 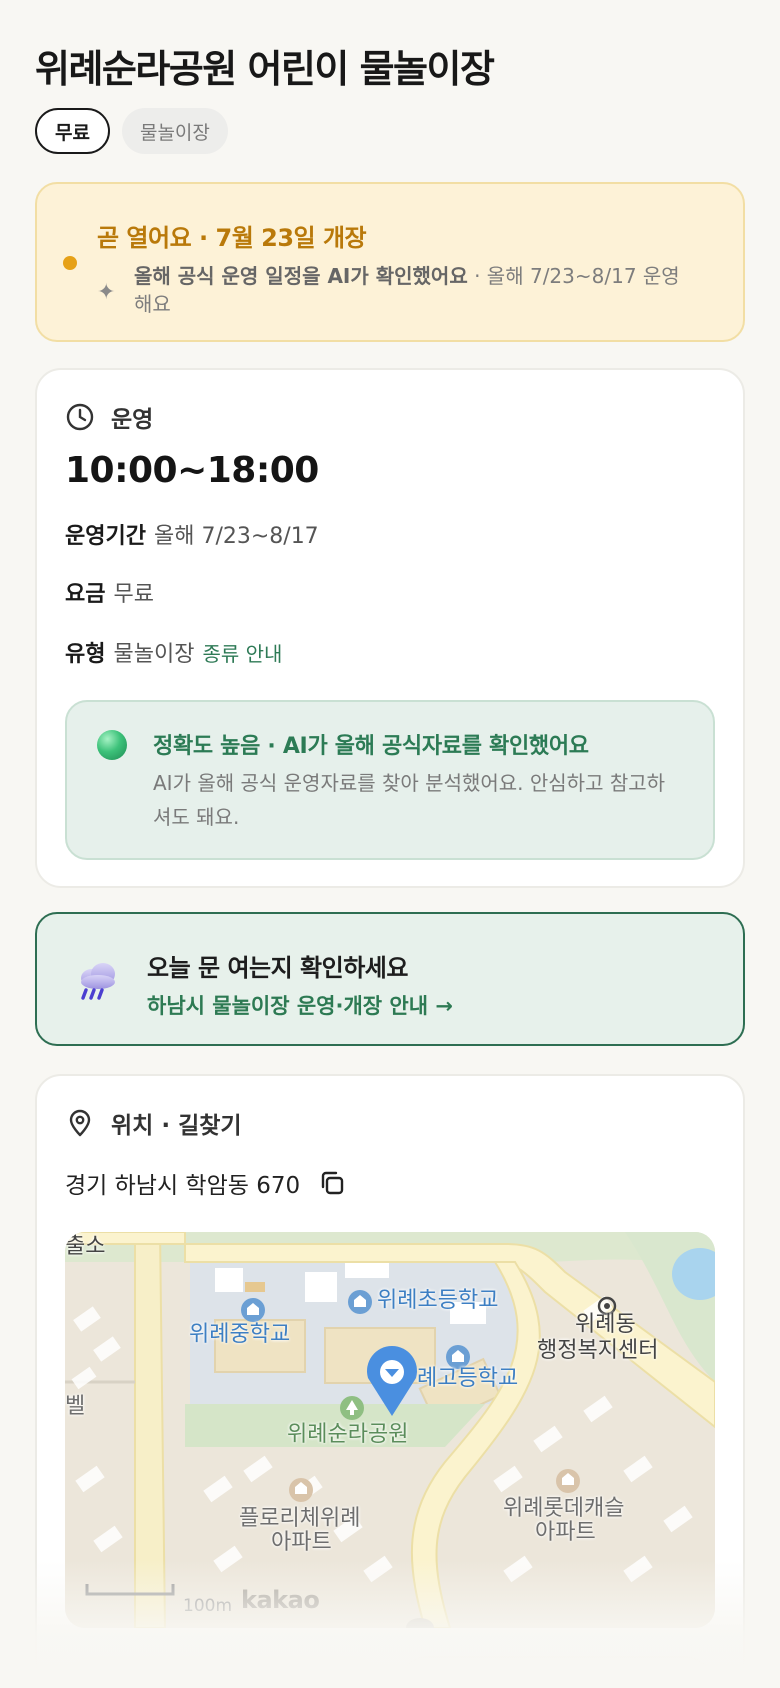 I want to click on page-title: 위례순라공원 어린이 물놀이장, so click(x=265, y=69).